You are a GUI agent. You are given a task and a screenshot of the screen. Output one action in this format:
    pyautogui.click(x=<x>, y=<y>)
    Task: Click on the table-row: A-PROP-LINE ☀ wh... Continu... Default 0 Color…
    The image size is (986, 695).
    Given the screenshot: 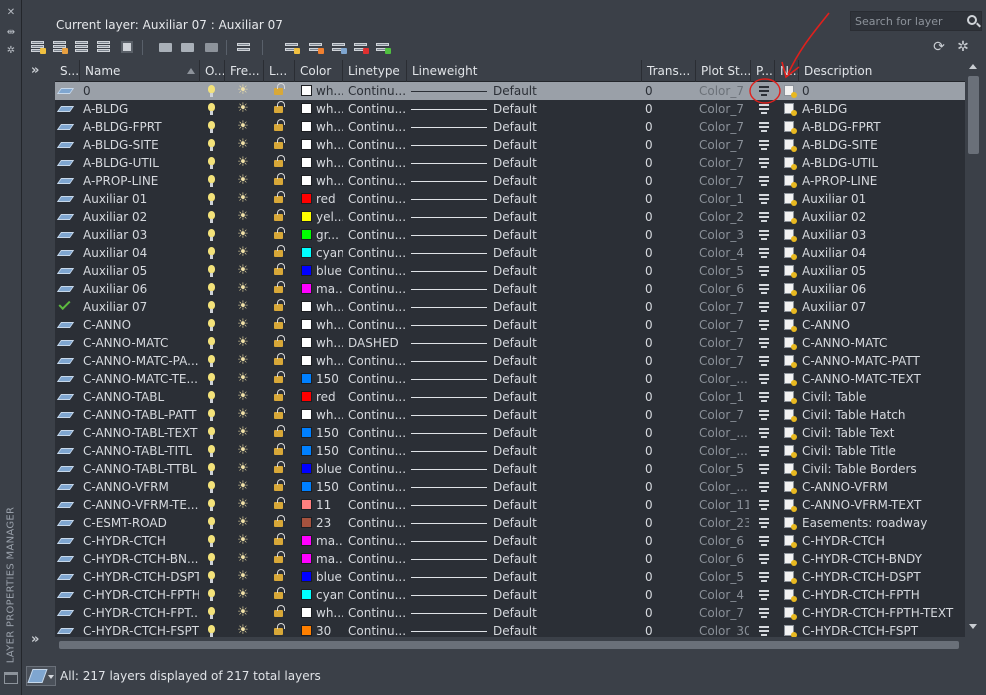 What is the action you would take?
    pyautogui.click(x=510, y=181)
    